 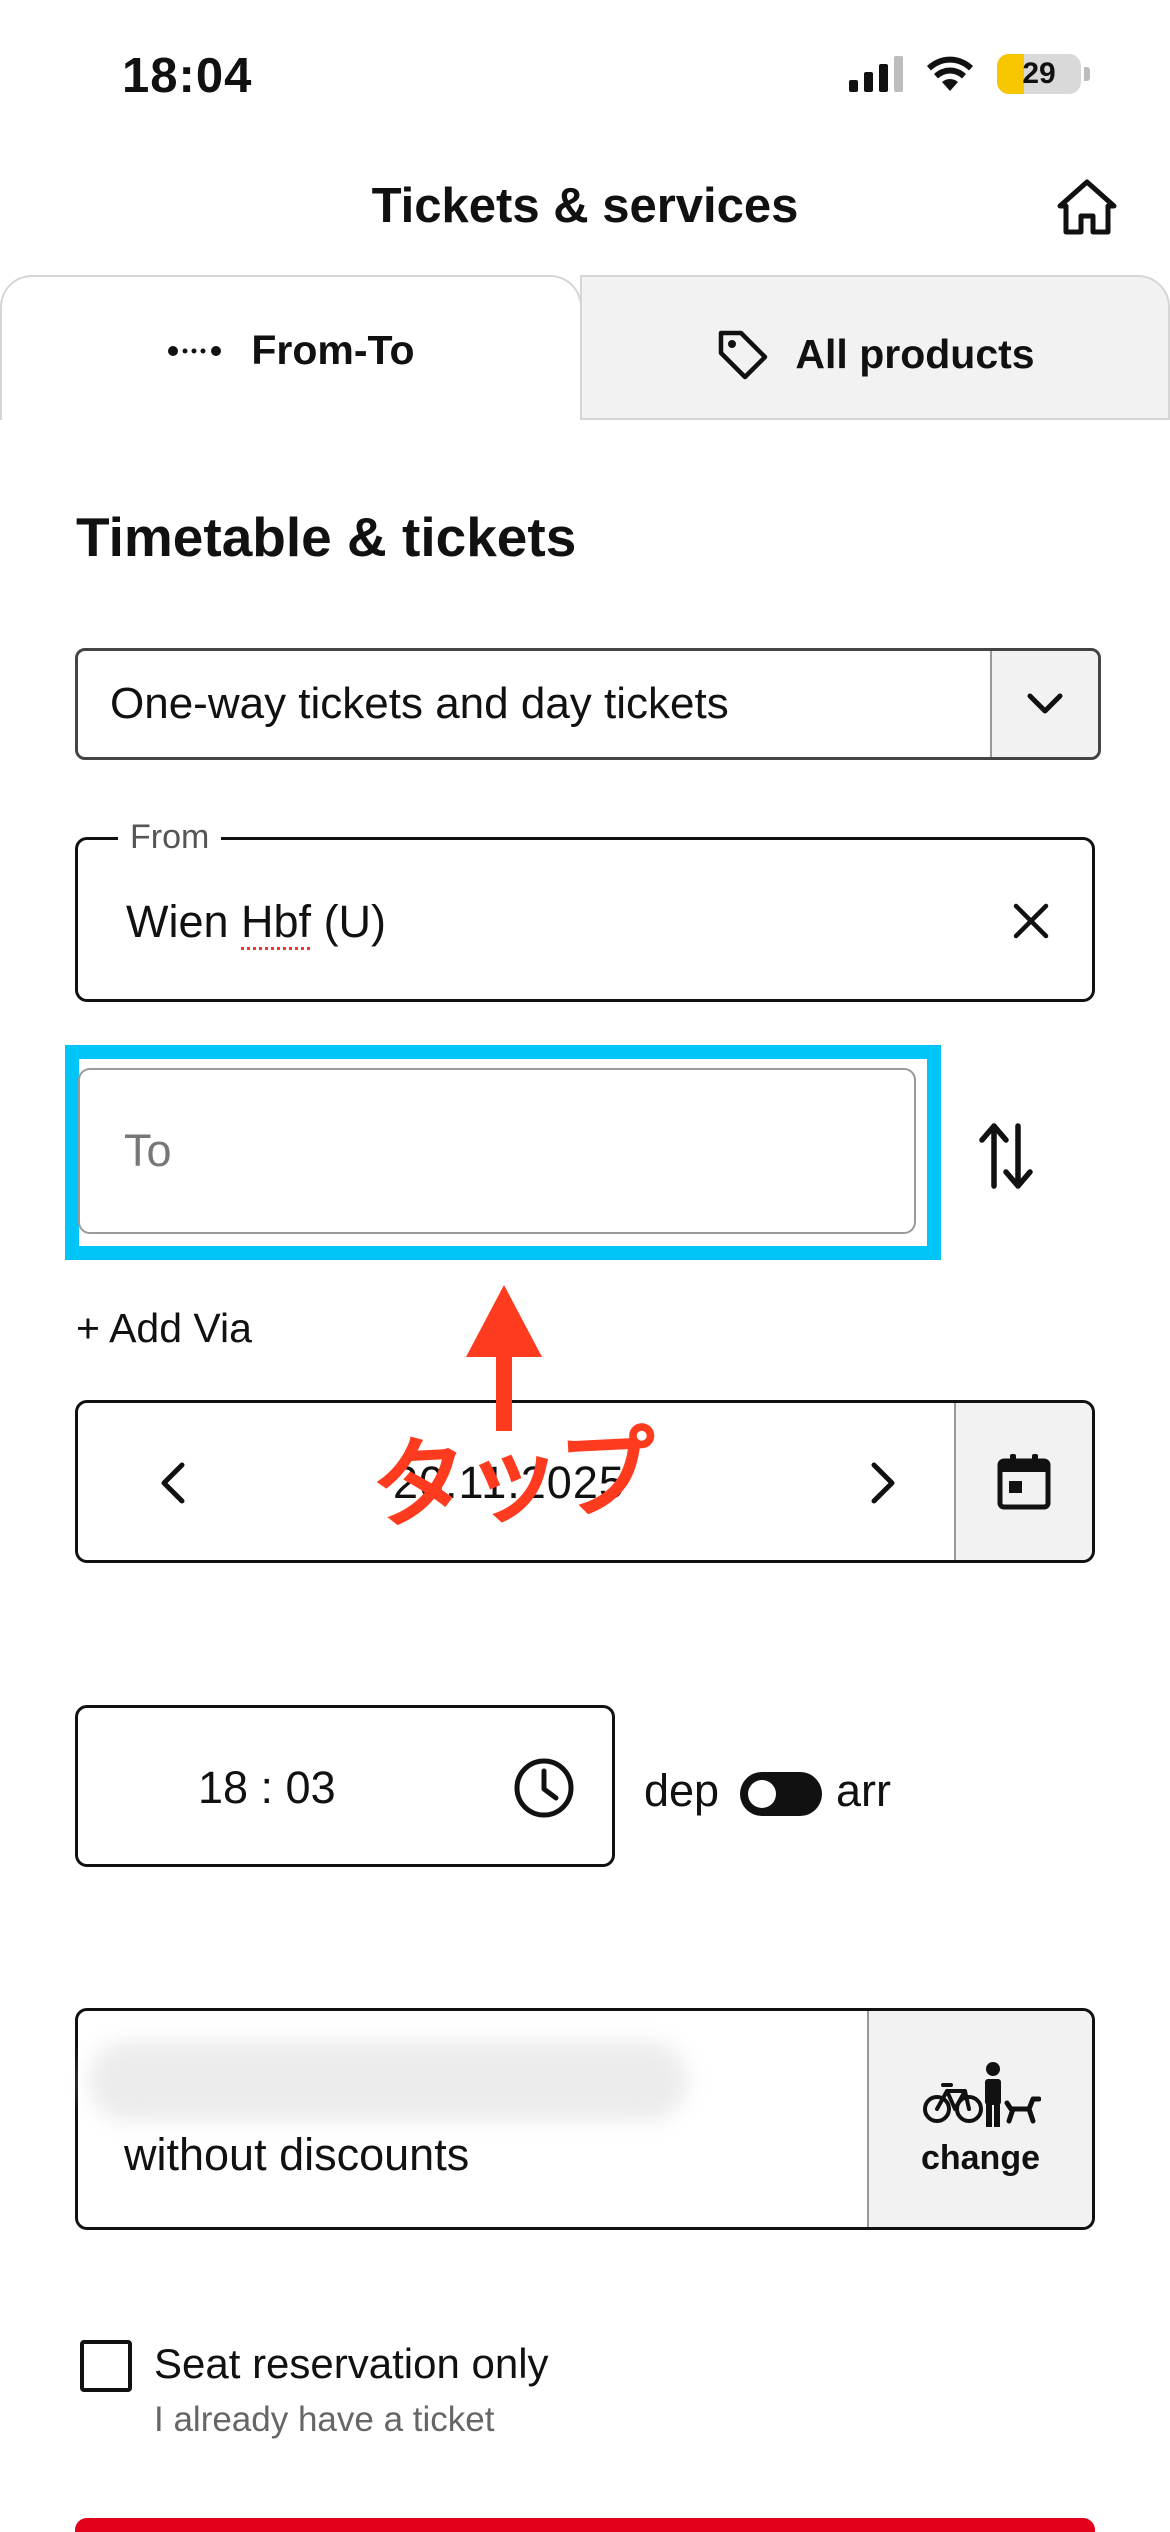 What do you see at coordinates (743, 355) in the screenshot?
I see `tag-icon` at bounding box center [743, 355].